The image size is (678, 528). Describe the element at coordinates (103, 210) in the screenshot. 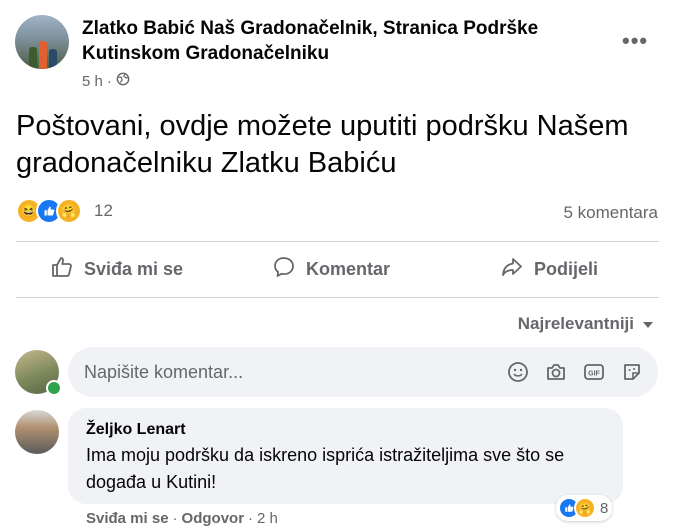

I see `reactions-count: 12` at that location.